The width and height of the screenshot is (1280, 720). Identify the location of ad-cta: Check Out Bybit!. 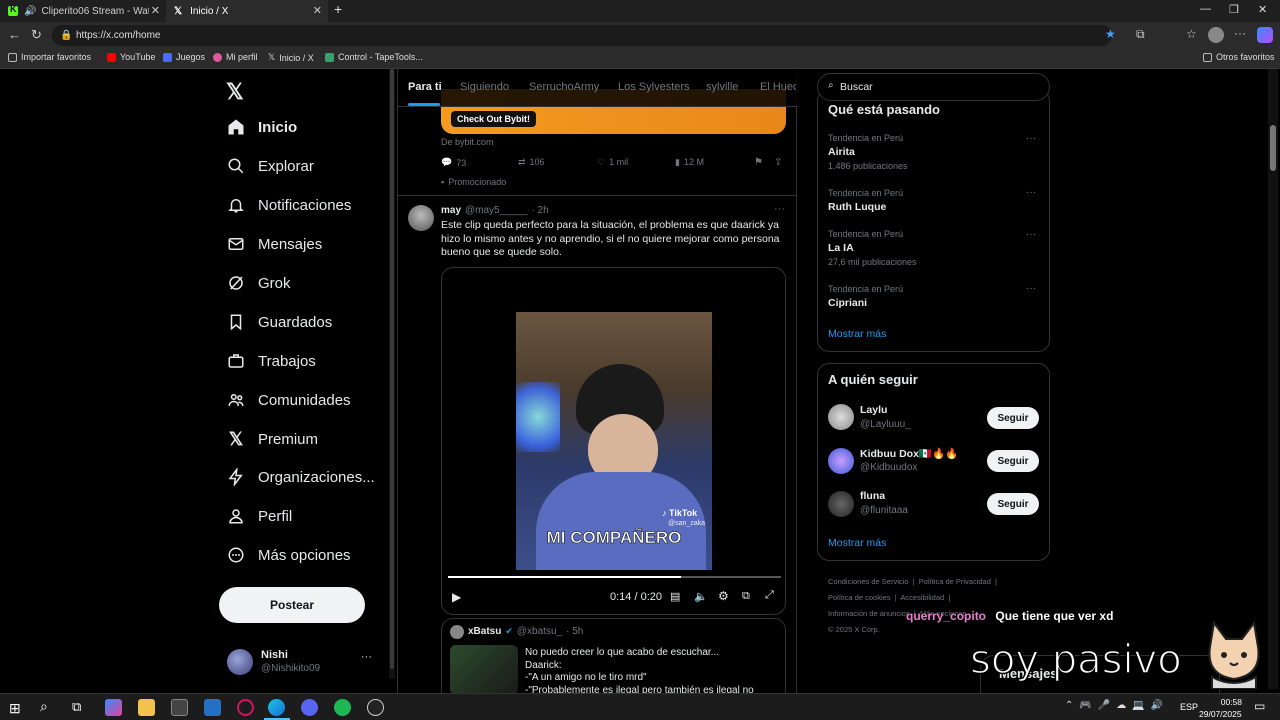
(494, 119).